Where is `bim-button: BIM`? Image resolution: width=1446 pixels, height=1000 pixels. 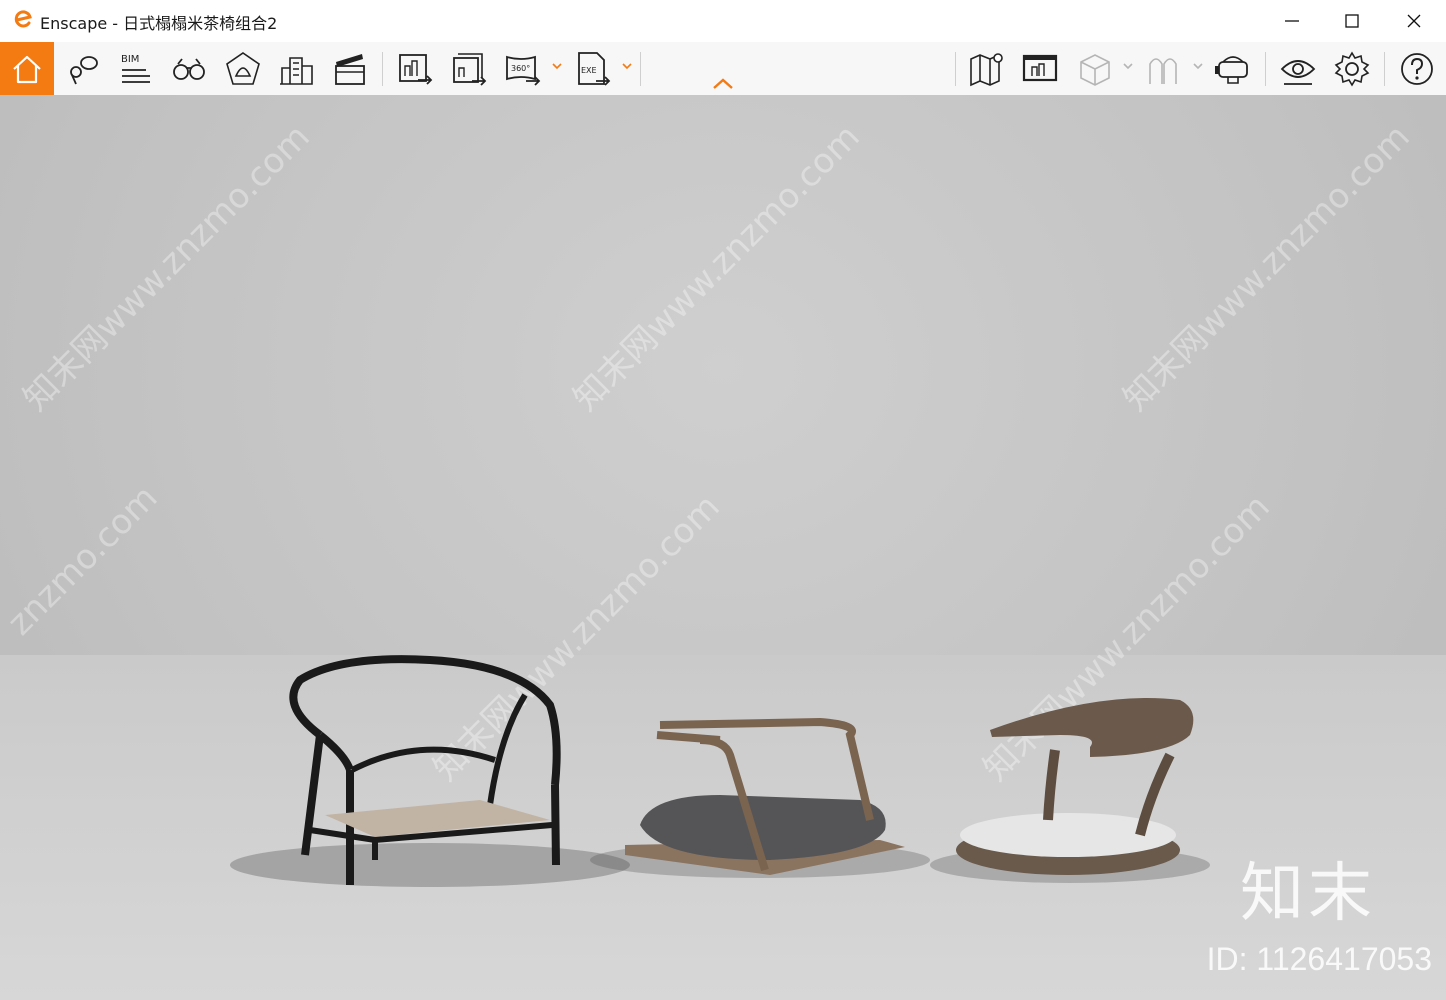
bim-button: BIM is located at coordinates (135, 69).